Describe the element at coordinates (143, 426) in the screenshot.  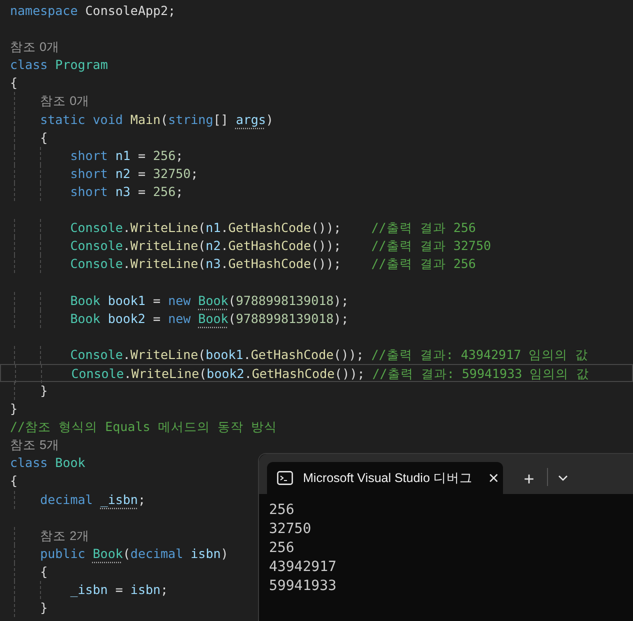
I see `code-comment: //참조 형식의 Equals 메서드의 동작 방식` at that location.